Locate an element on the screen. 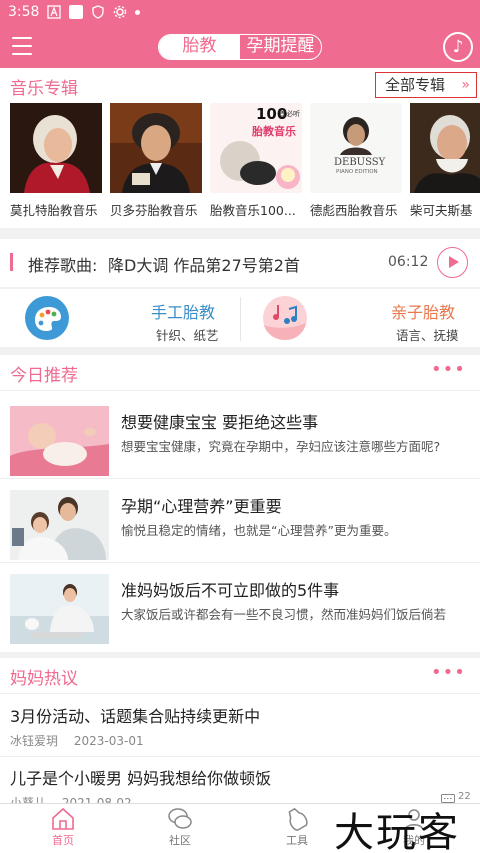  section-title-albums: 音乐专辑 is located at coordinates (44, 89).